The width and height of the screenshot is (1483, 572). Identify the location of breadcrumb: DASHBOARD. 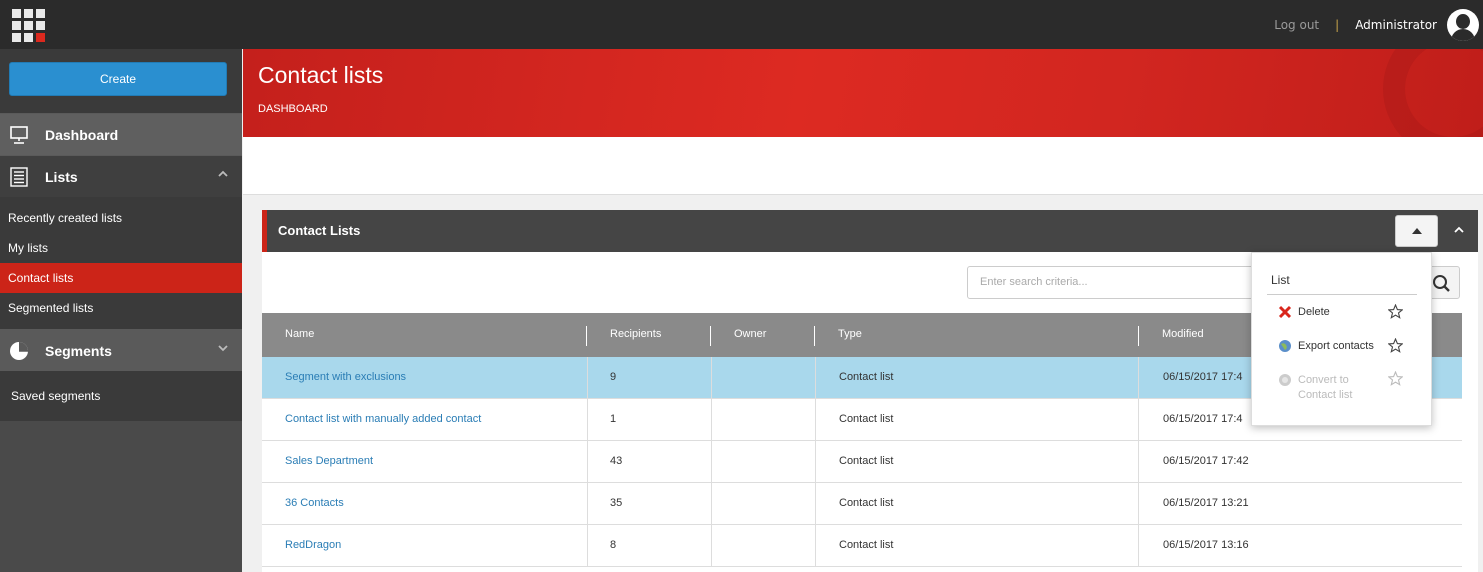
(293, 109).